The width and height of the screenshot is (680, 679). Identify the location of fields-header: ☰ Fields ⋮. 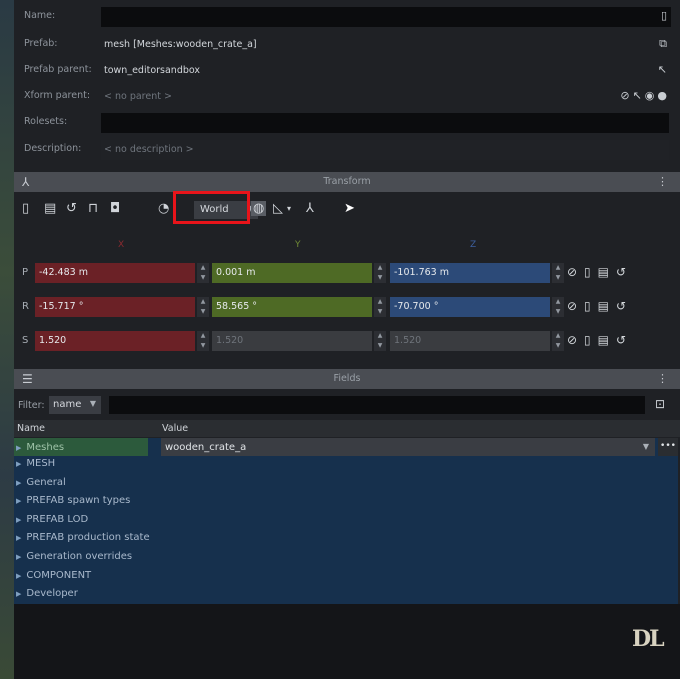
(347, 379).